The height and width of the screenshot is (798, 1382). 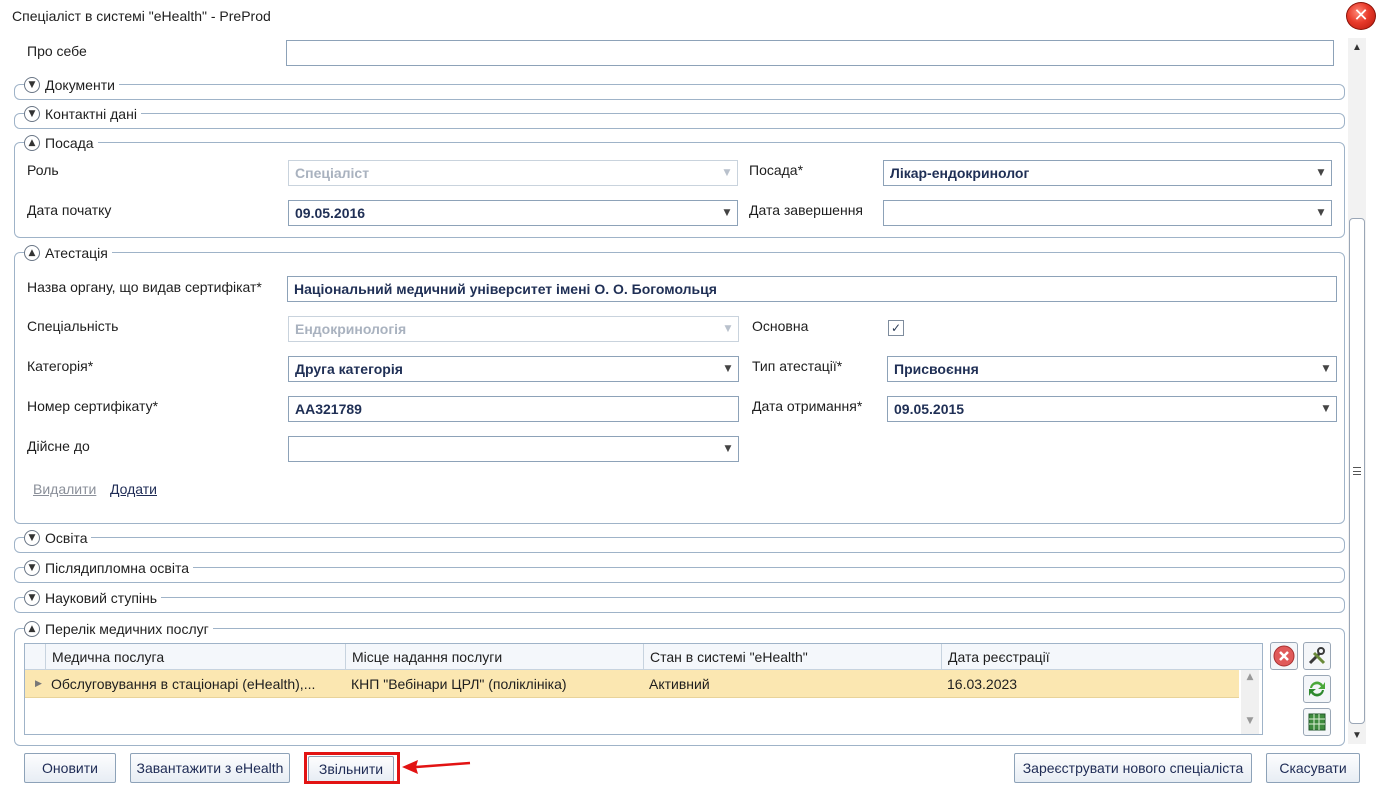 I want to click on position-group-title: Посада, so click(x=69, y=143).